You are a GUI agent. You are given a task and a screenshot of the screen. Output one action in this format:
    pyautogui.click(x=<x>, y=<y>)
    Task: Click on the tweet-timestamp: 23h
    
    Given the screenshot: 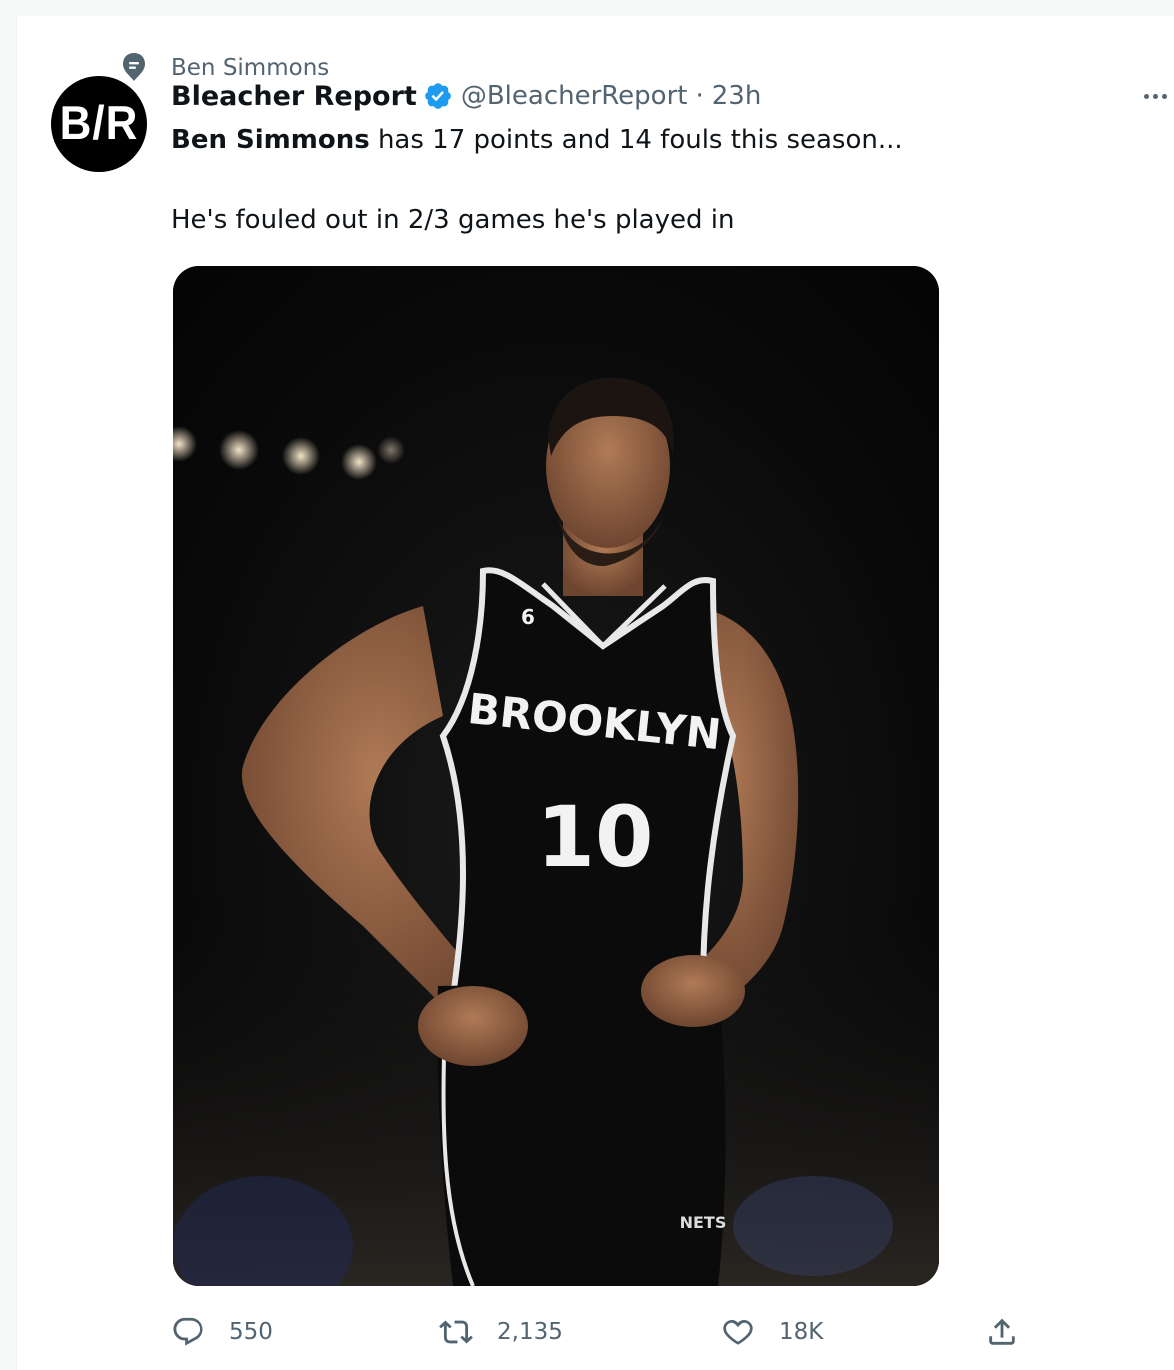 What is the action you would take?
    pyautogui.click(x=737, y=96)
    